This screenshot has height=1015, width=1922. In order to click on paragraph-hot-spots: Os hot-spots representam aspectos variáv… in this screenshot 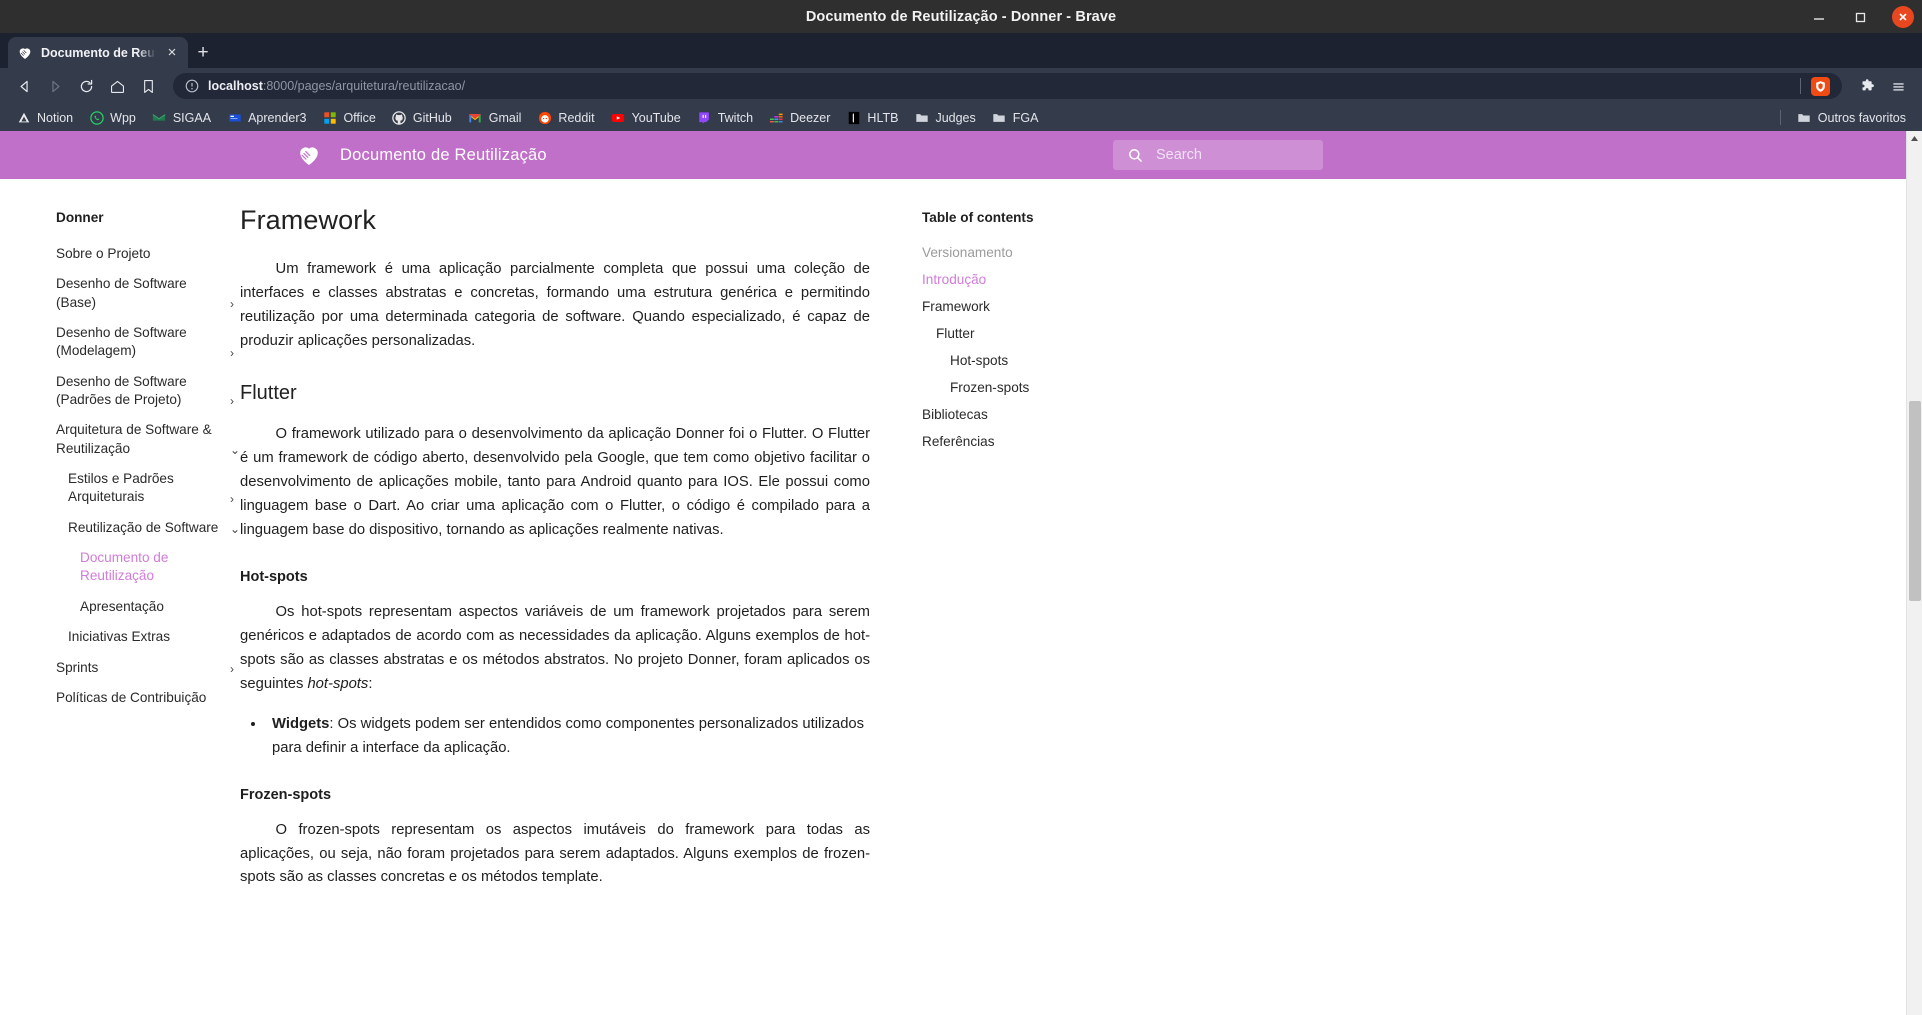, I will do `click(555, 649)`.